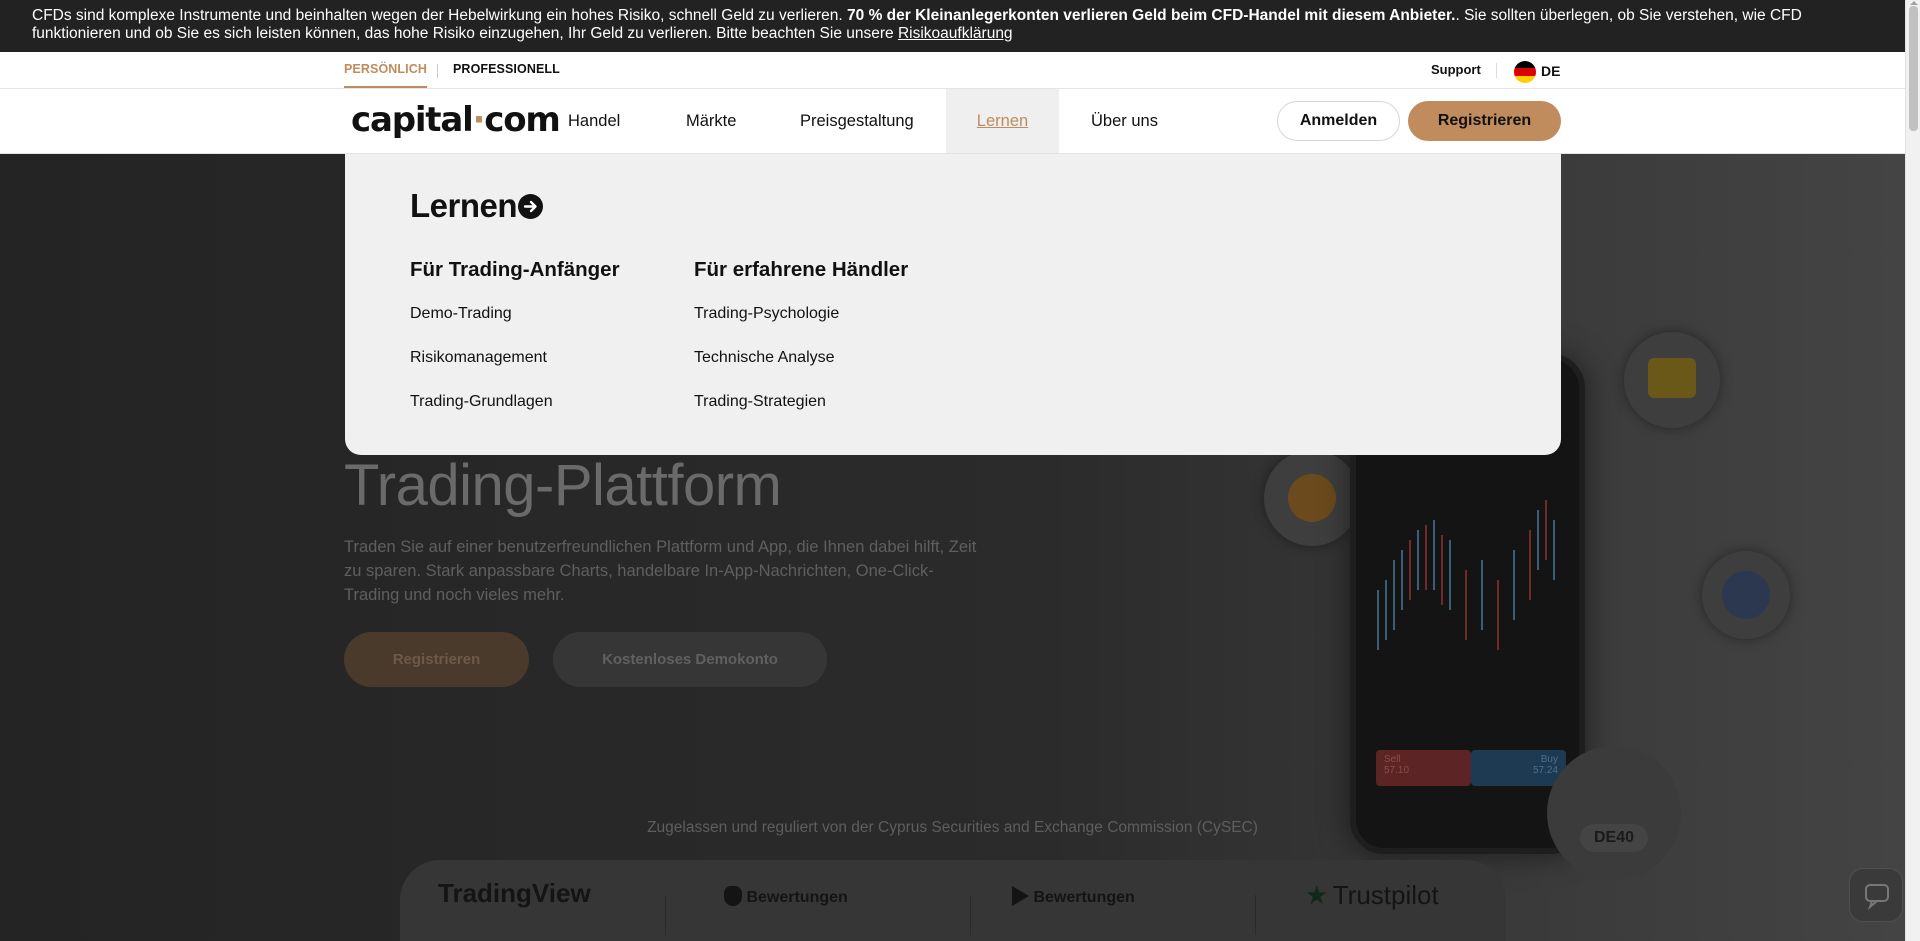 This screenshot has height=941, width=1920. Describe the element at coordinates (530, 206) in the screenshot. I see `arrow-right-icon` at that location.